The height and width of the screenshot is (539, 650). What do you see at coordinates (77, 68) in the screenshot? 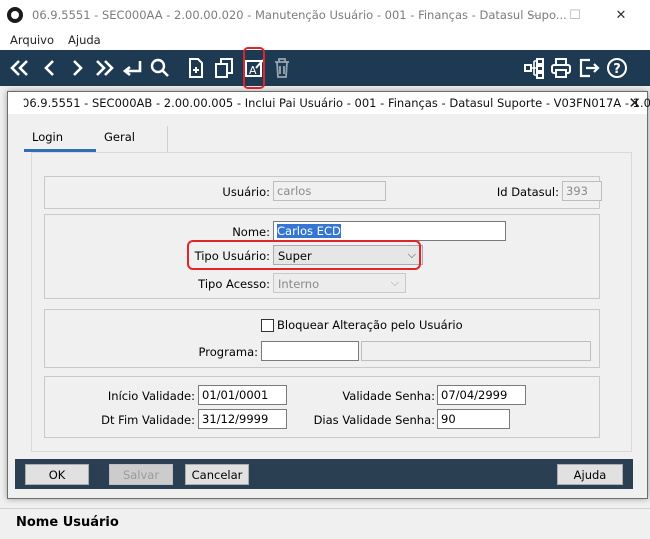
I see `next-icon` at bounding box center [77, 68].